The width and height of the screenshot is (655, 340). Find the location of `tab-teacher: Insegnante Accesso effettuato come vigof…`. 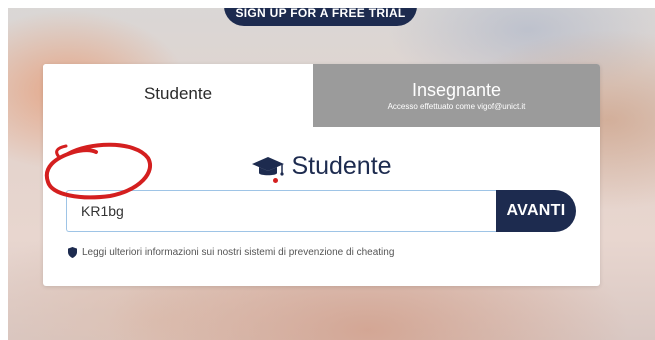

tab-teacher: Insegnante Accesso effettuato come vigof… is located at coordinates (456, 95).